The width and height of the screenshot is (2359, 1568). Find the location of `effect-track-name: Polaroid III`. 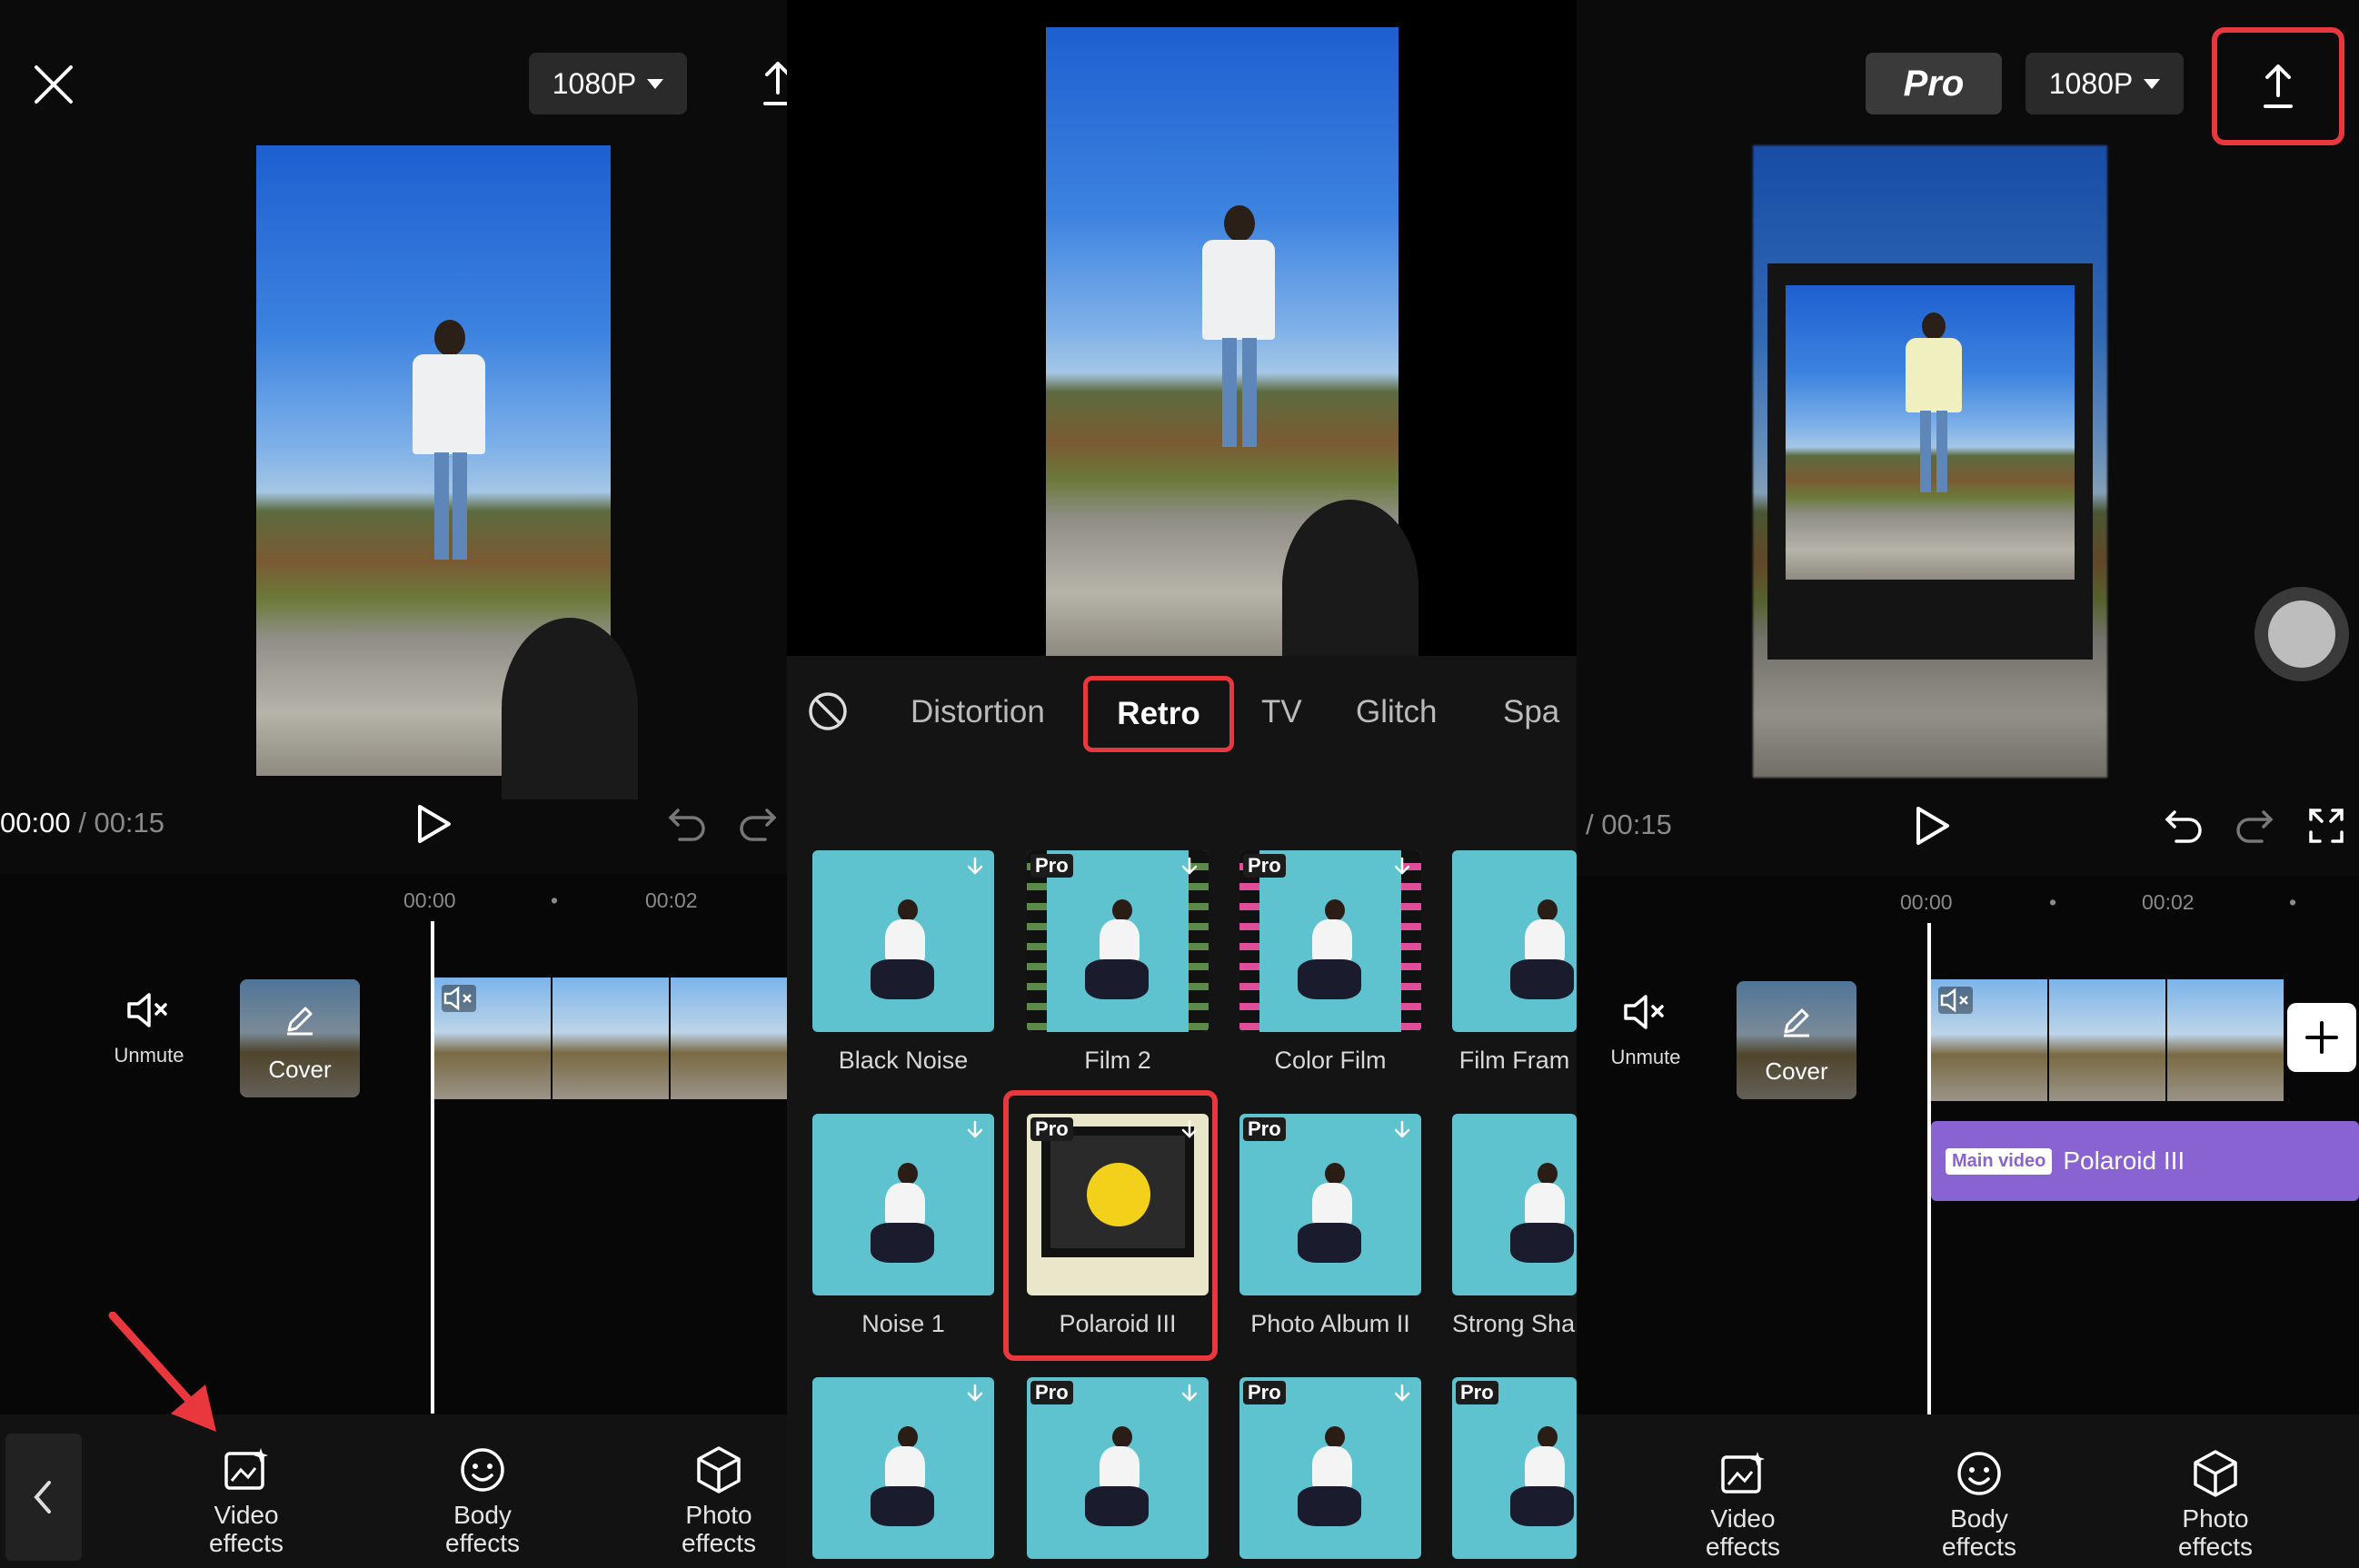

effect-track-name: Polaroid III is located at coordinates (2124, 1161).